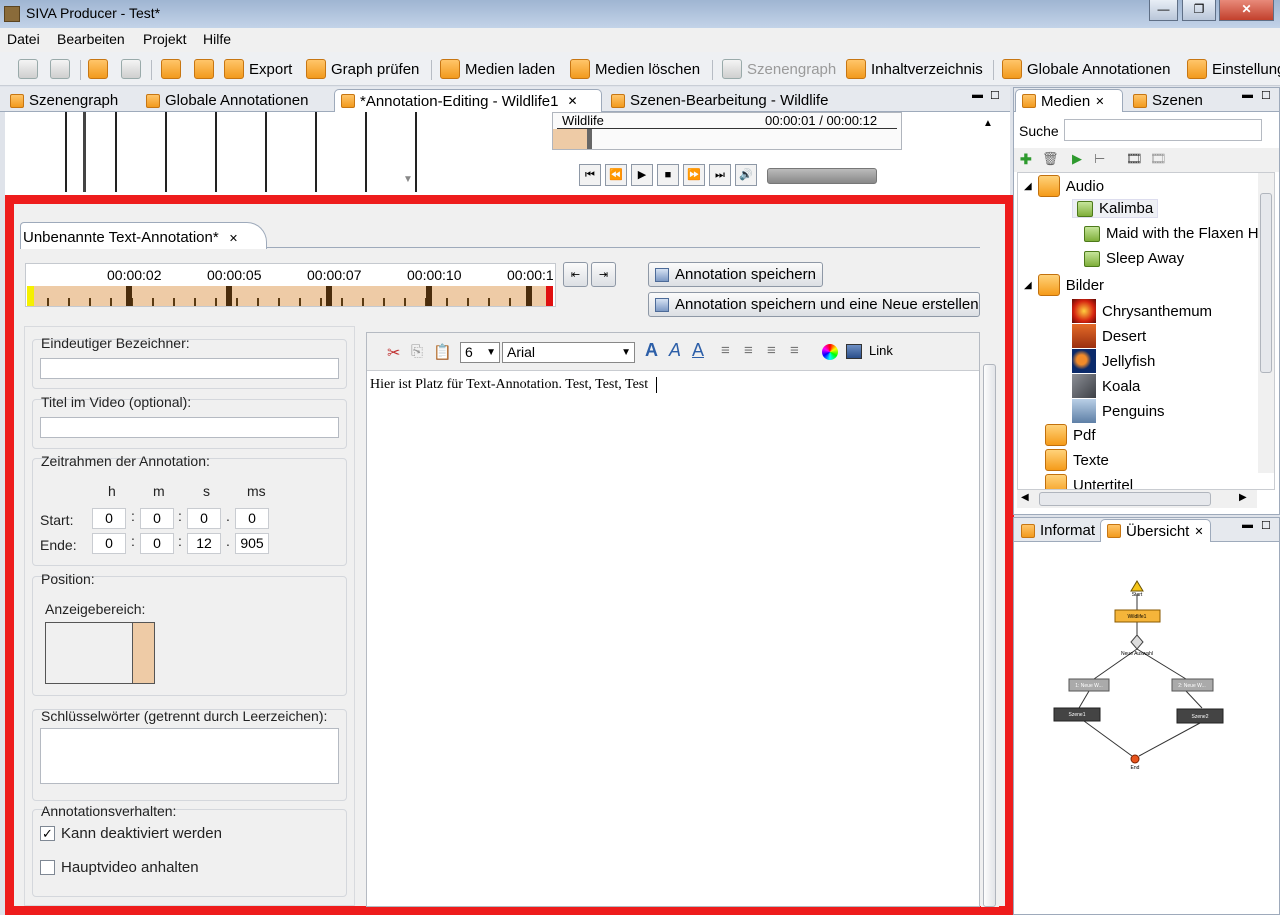 Image resolution: width=1280 pixels, height=915 pixels. What do you see at coordinates (719, 100) in the screenshot?
I see `tab-scene-editing: Szenen-Bearbeitung - Wildlife` at bounding box center [719, 100].